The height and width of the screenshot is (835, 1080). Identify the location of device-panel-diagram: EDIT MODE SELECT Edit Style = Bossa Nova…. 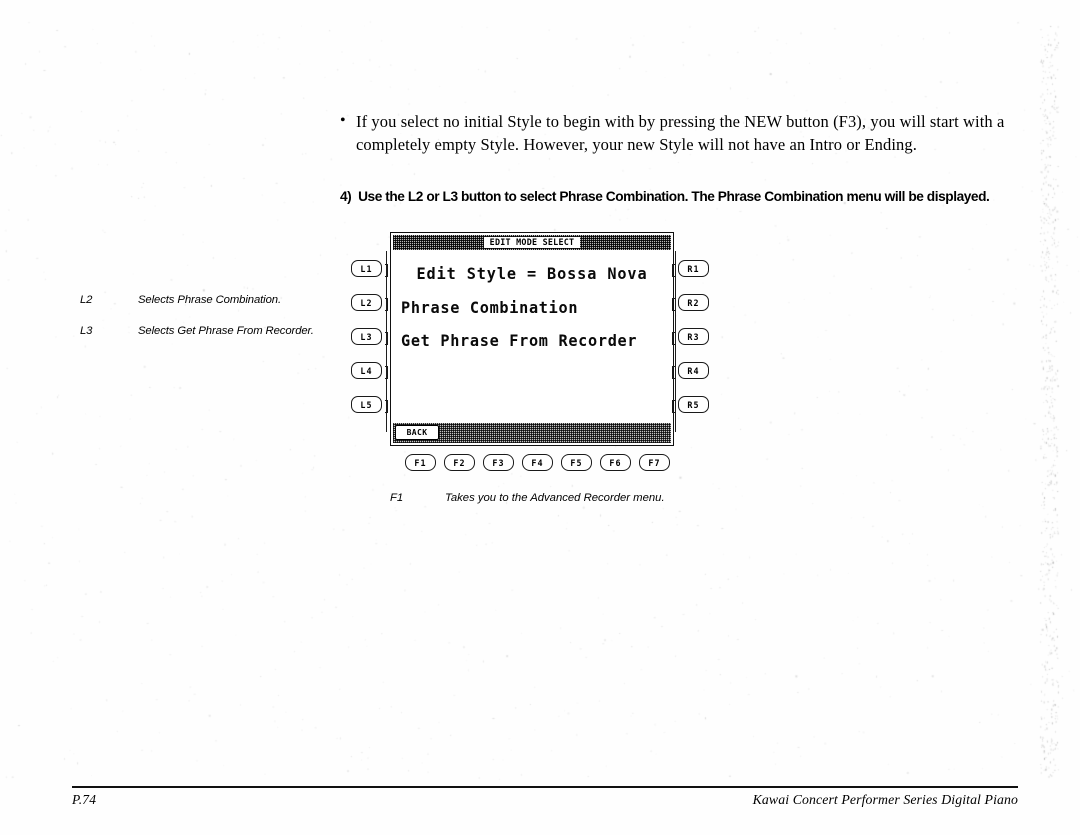
(528, 357).